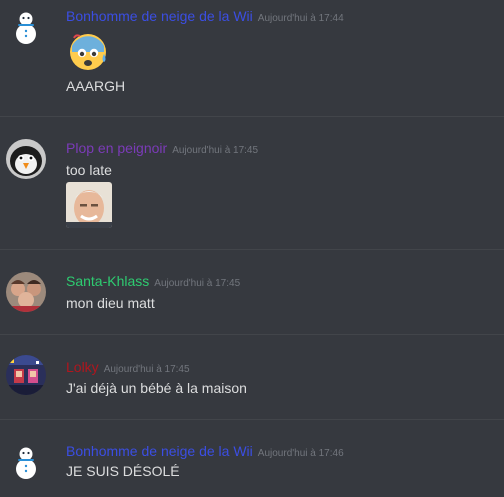 This screenshot has height=497, width=504. Describe the element at coordinates (82, 367) in the screenshot. I see `username: Lolky` at that location.